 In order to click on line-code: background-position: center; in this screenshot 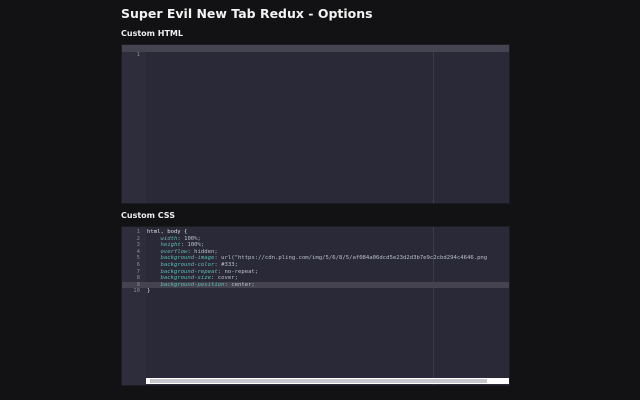, I will do `click(201, 285)`.